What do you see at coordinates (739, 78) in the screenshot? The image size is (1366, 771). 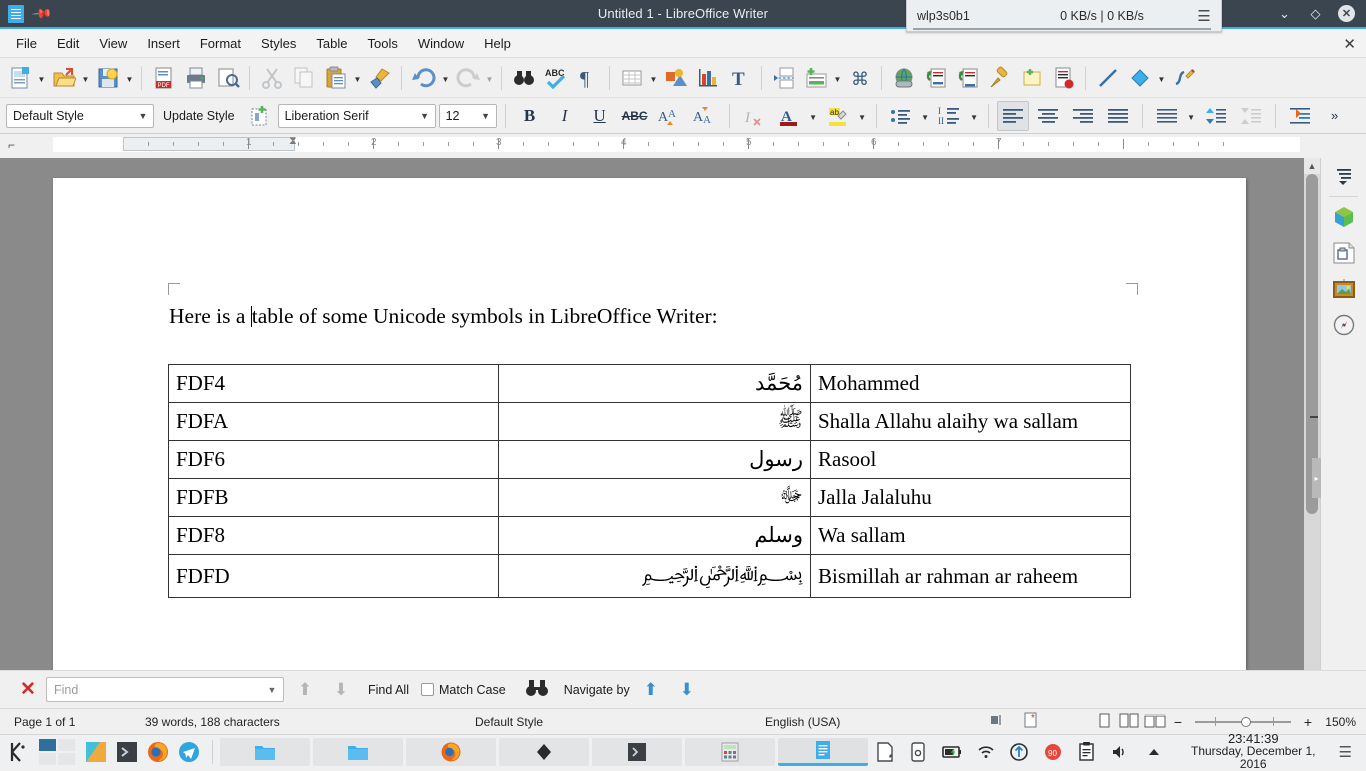 I see `insert-text-box-icon: T` at bounding box center [739, 78].